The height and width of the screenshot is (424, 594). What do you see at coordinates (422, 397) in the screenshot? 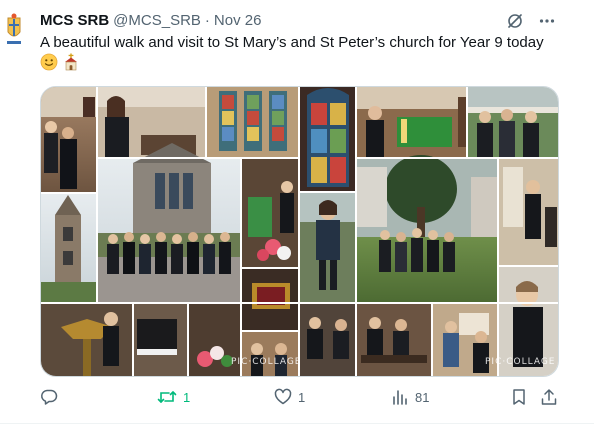
I see `views-count: 81` at bounding box center [422, 397].